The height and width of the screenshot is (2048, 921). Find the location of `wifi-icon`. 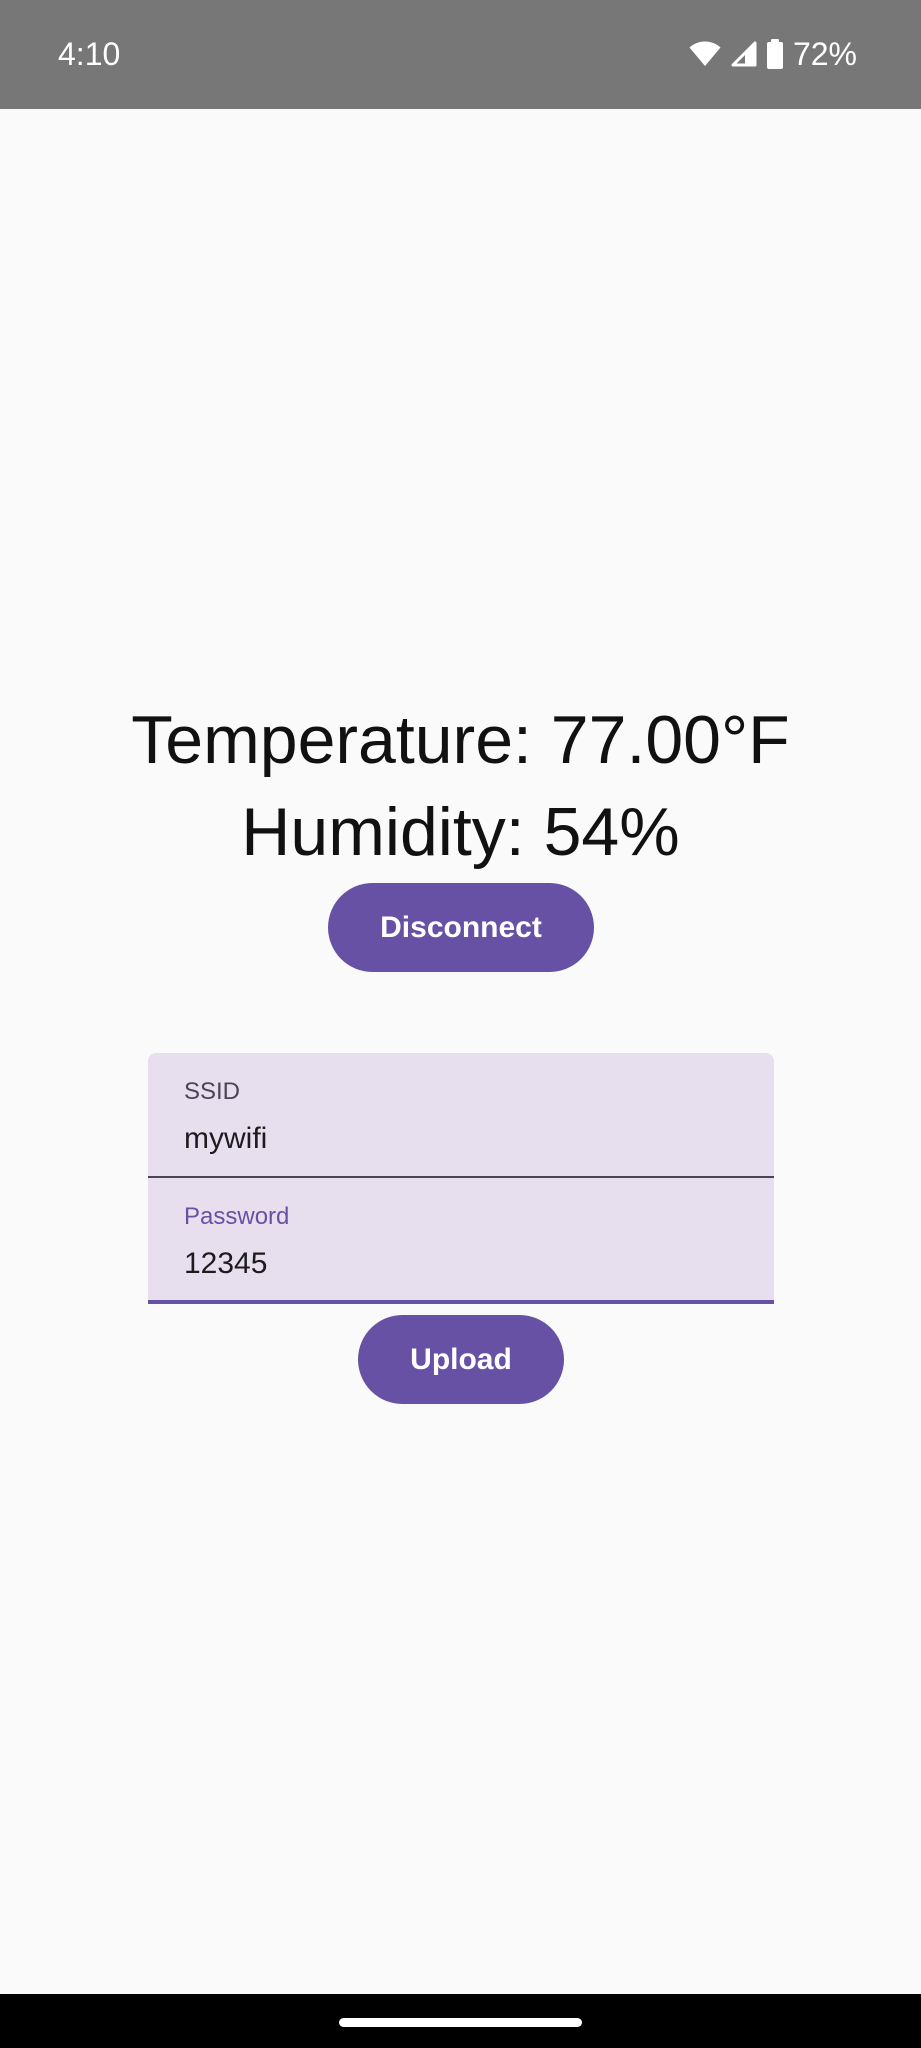

wifi-icon is located at coordinates (705, 54).